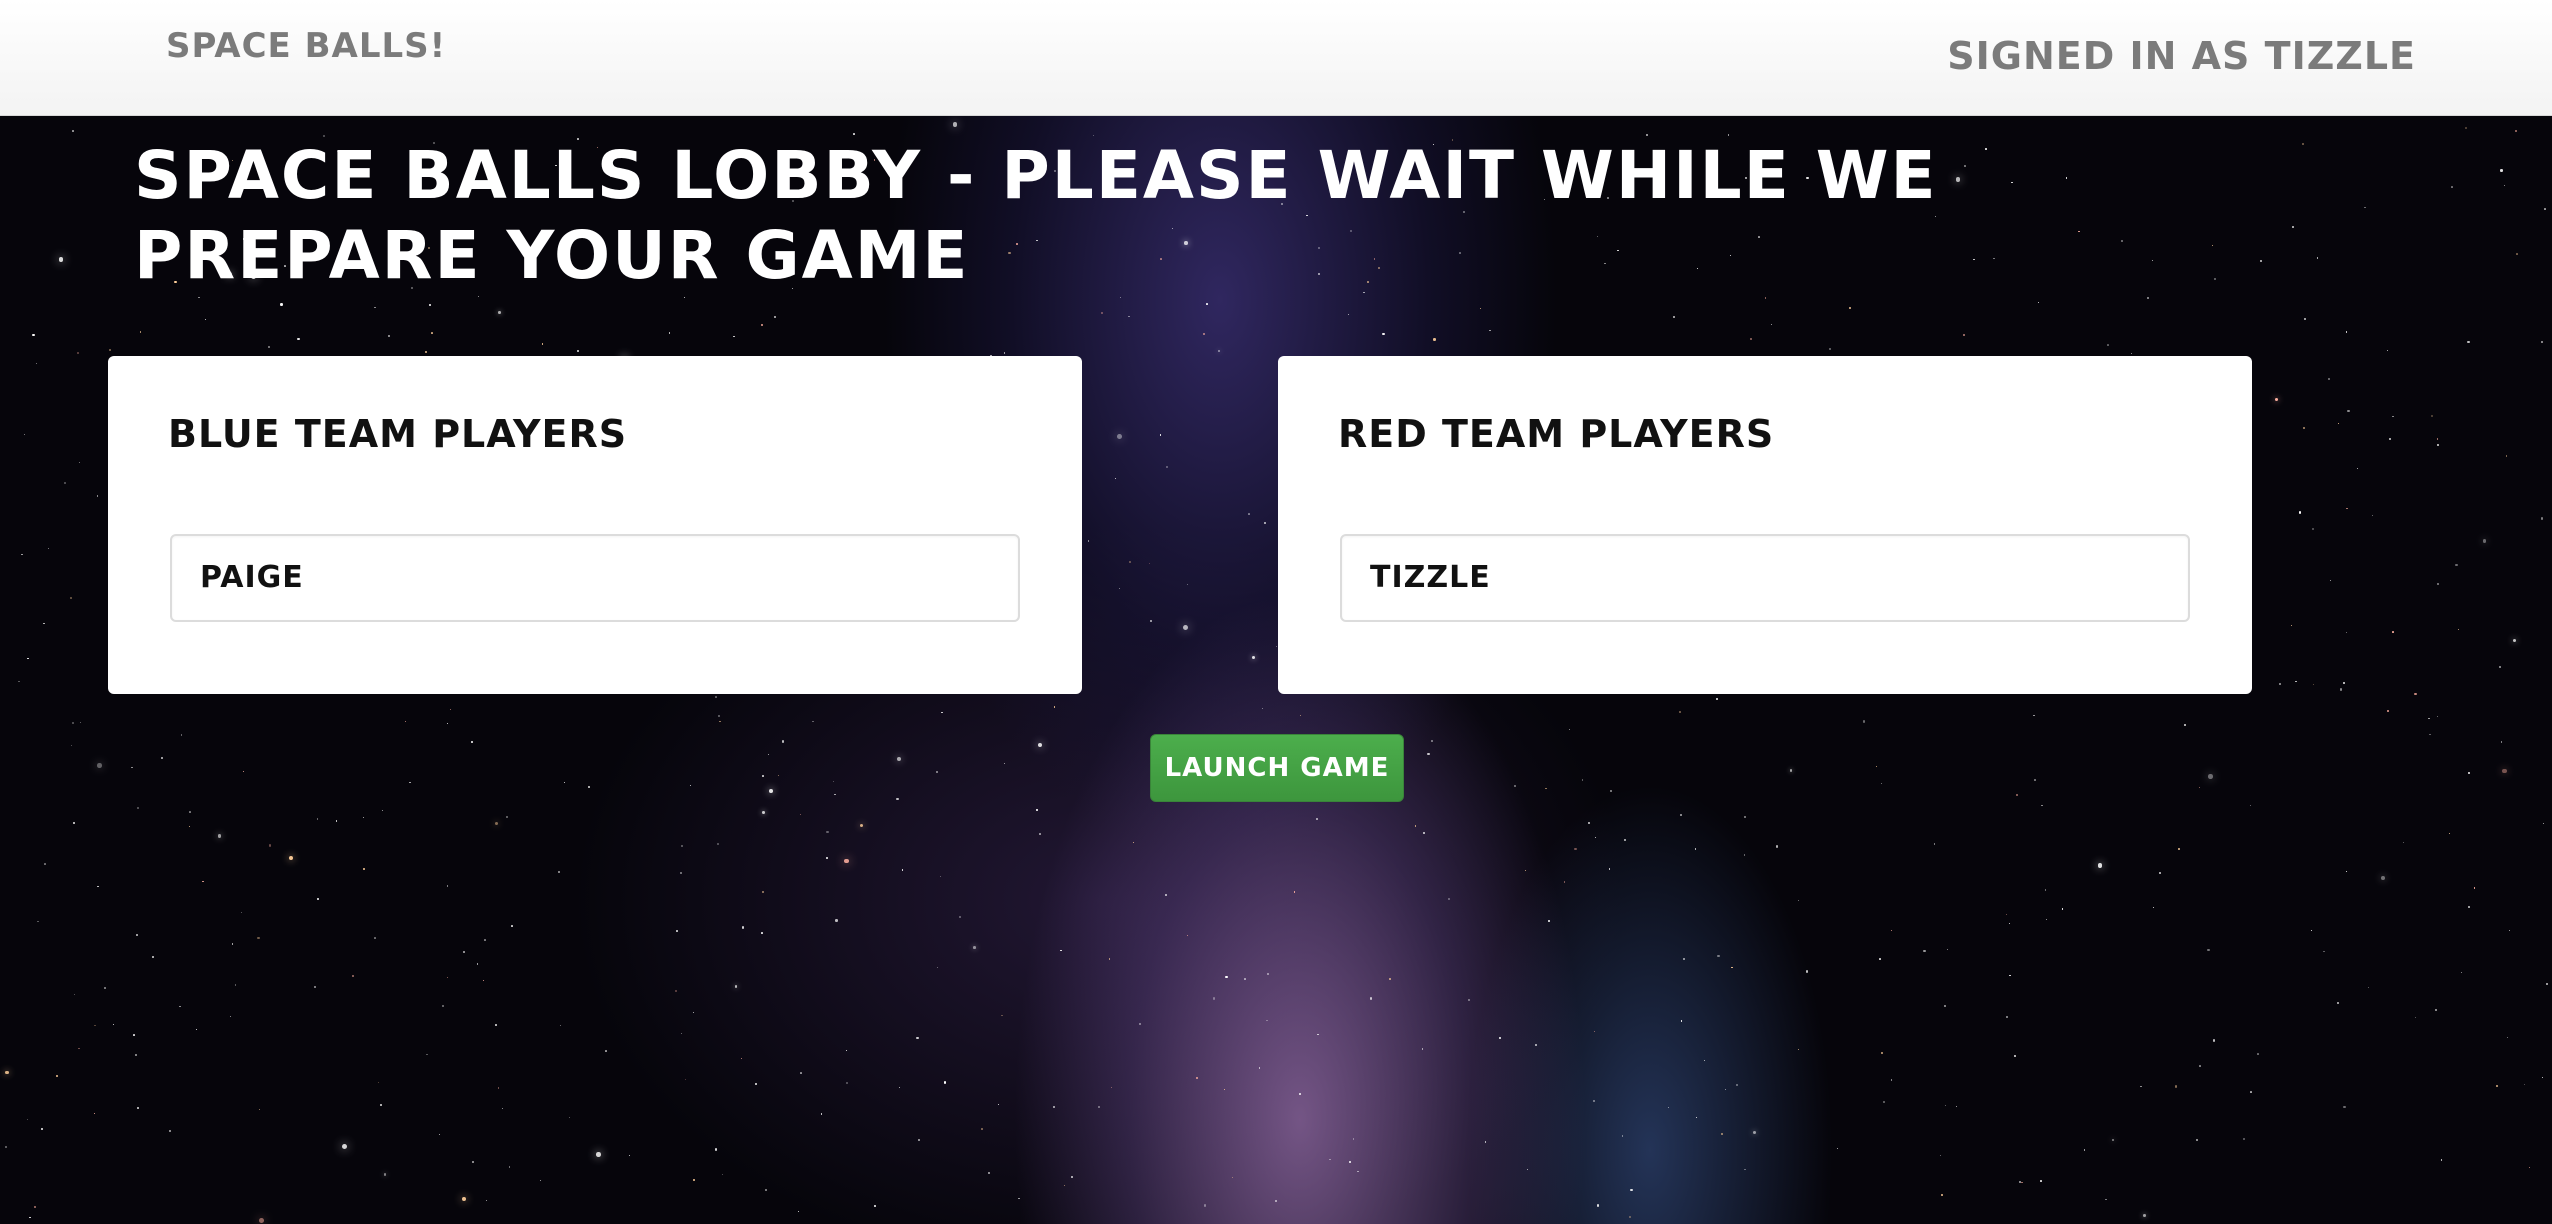 The image size is (2552, 1224). I want to click on brand-link: Space Balls!, so click(306, 46).